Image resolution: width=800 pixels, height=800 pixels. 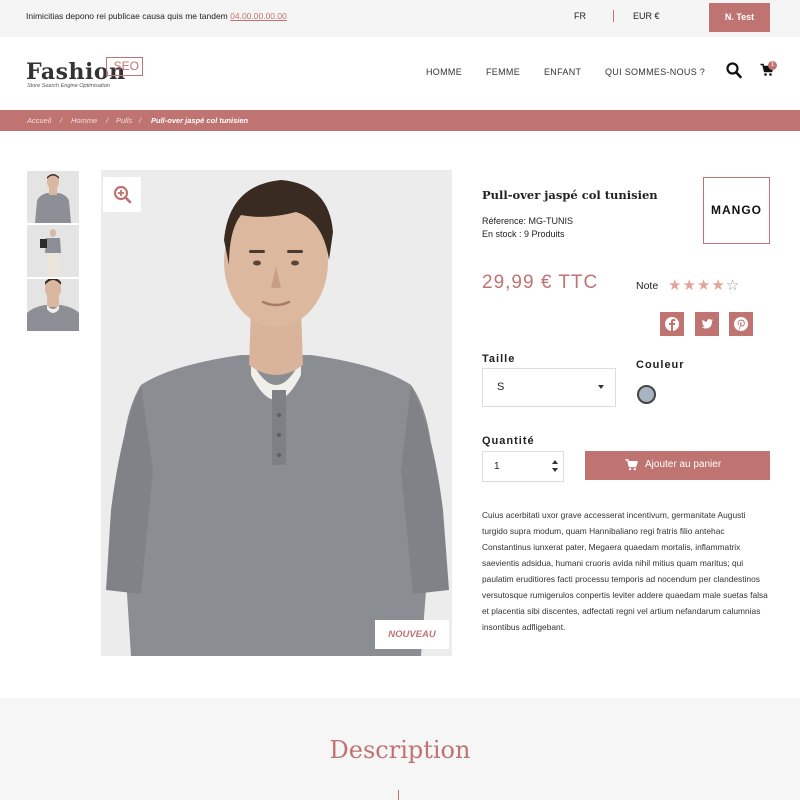 I want to click on product-stock: En stock : 9 Produits, so click(x=523, y=234).